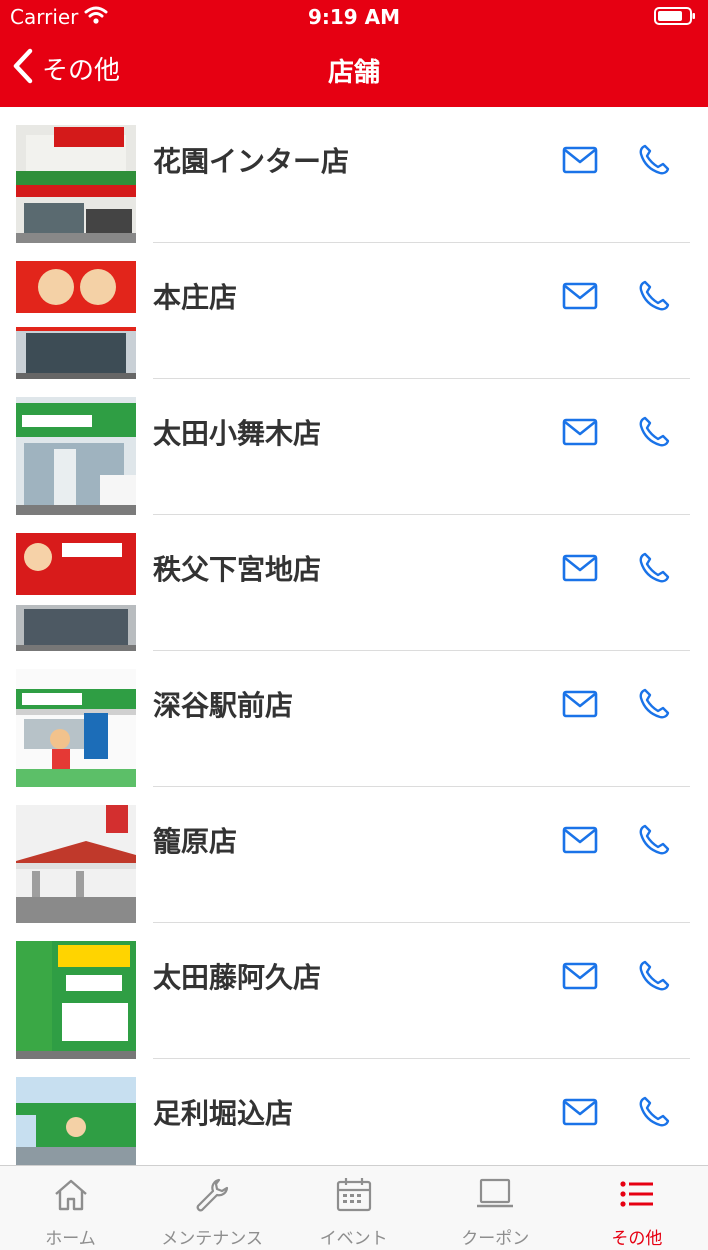  What do you see at coordinates (195, 841) in the screenshot?
I see `store-name: 籠原店` at bounding box center [195, 841].